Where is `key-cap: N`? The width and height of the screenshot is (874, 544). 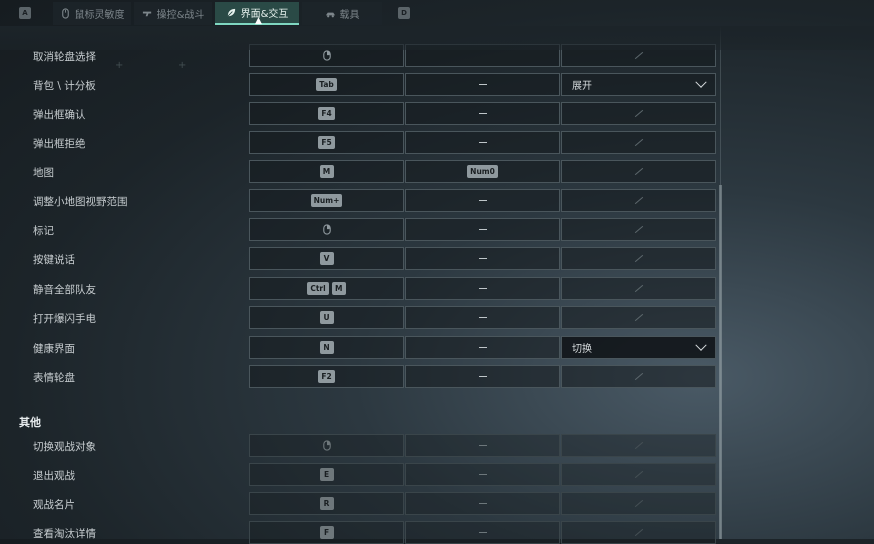
key-cap: N is located at coordinates (326, 347).